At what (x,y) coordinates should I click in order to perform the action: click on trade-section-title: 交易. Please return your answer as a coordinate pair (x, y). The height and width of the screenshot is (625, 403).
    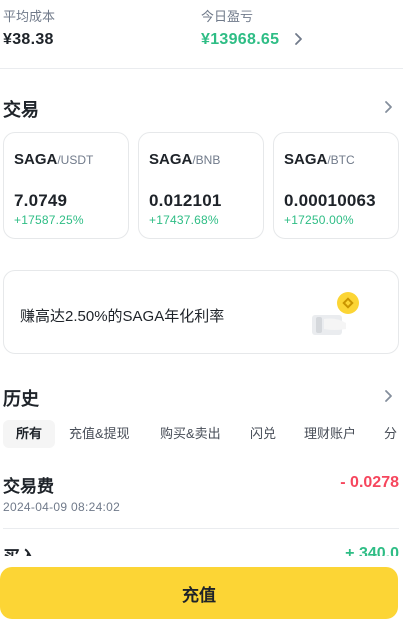
    Looking at the image, I should click on (21, 110).